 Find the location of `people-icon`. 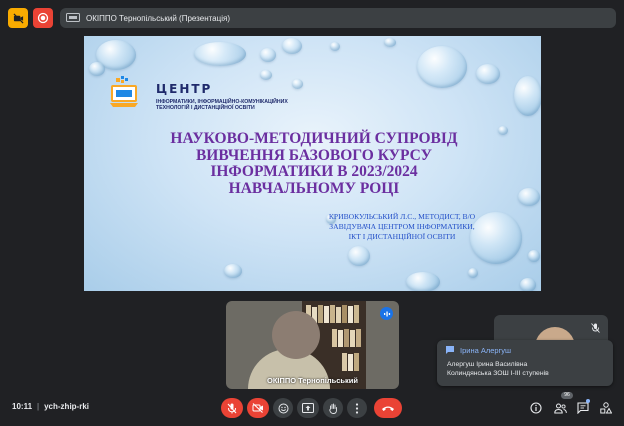

people-icon is located at coordinates (560, 408).